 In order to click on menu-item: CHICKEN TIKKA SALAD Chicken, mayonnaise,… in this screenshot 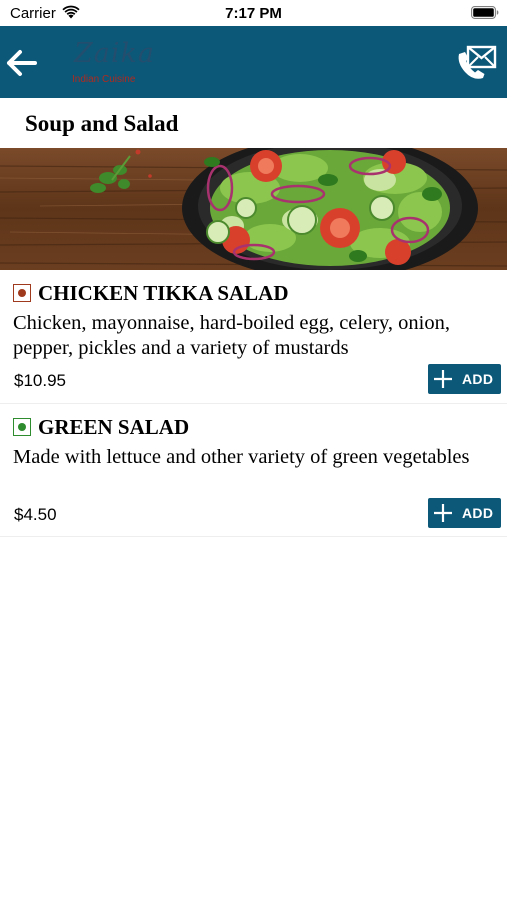, I will do `click(253, 337)`.